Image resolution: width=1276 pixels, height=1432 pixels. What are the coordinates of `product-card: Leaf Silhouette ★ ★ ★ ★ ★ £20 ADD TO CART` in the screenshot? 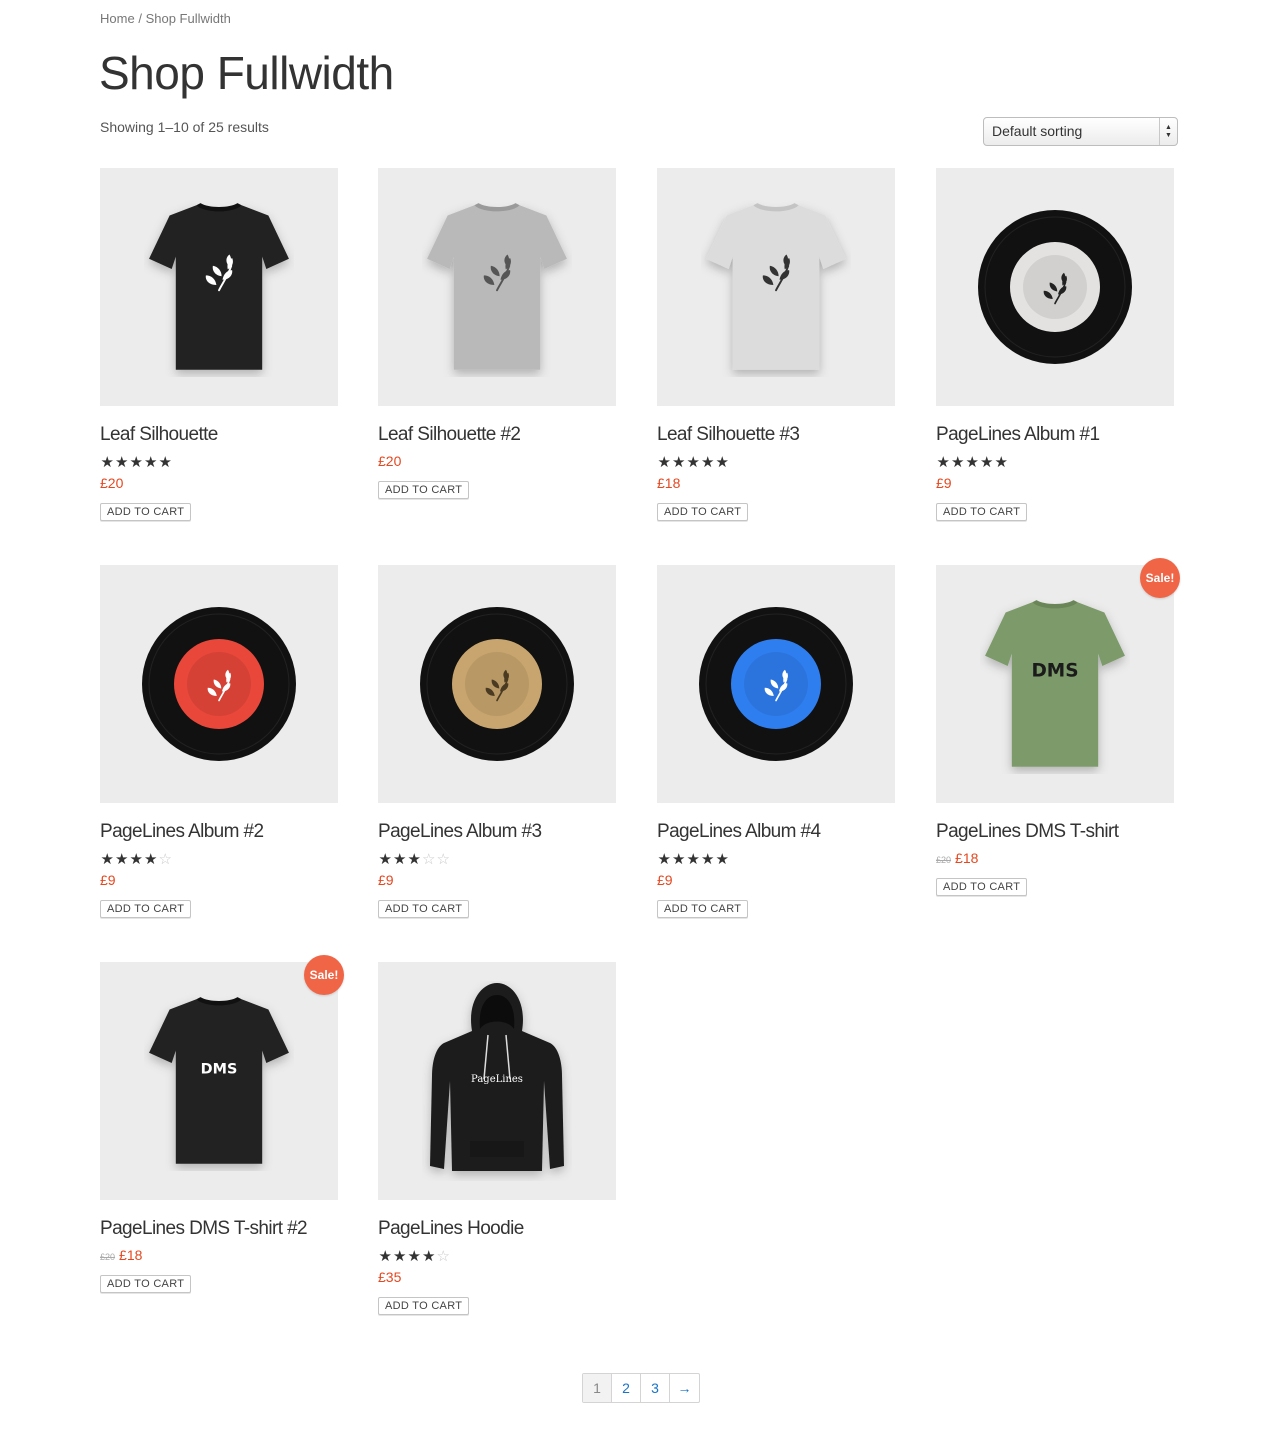 It's located at (220, 344).